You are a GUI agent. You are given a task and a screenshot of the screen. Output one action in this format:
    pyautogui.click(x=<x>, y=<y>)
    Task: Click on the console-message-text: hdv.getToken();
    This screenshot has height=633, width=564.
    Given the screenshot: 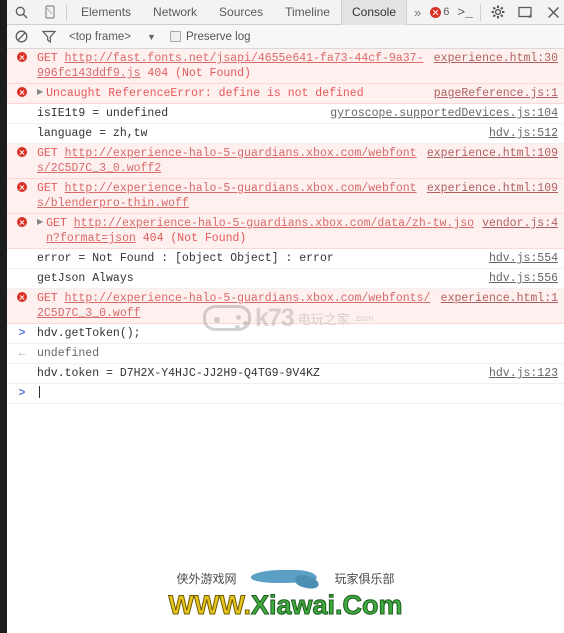 What is the action you would take?
    pyautogui.click(x=89, y=333)
    